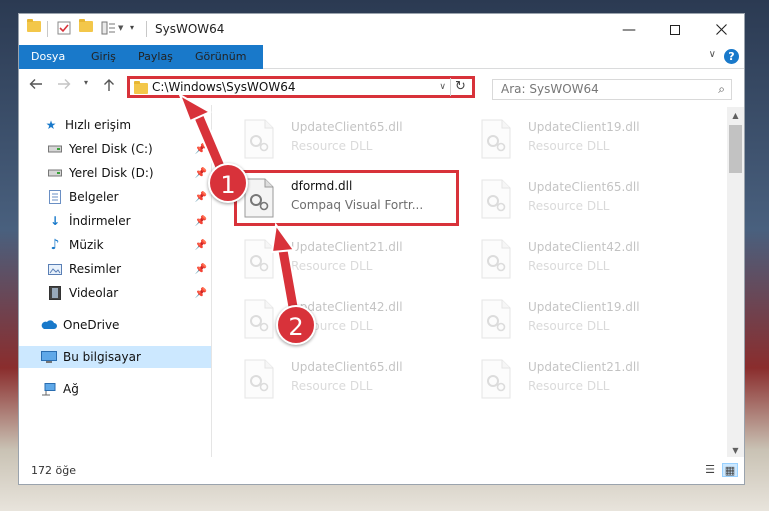 This screenshot has height=511, width=769. Describe the element at coordinates (584, 127) in the screenshot. I see `file-name: UpdateClient19.dll` at that location.